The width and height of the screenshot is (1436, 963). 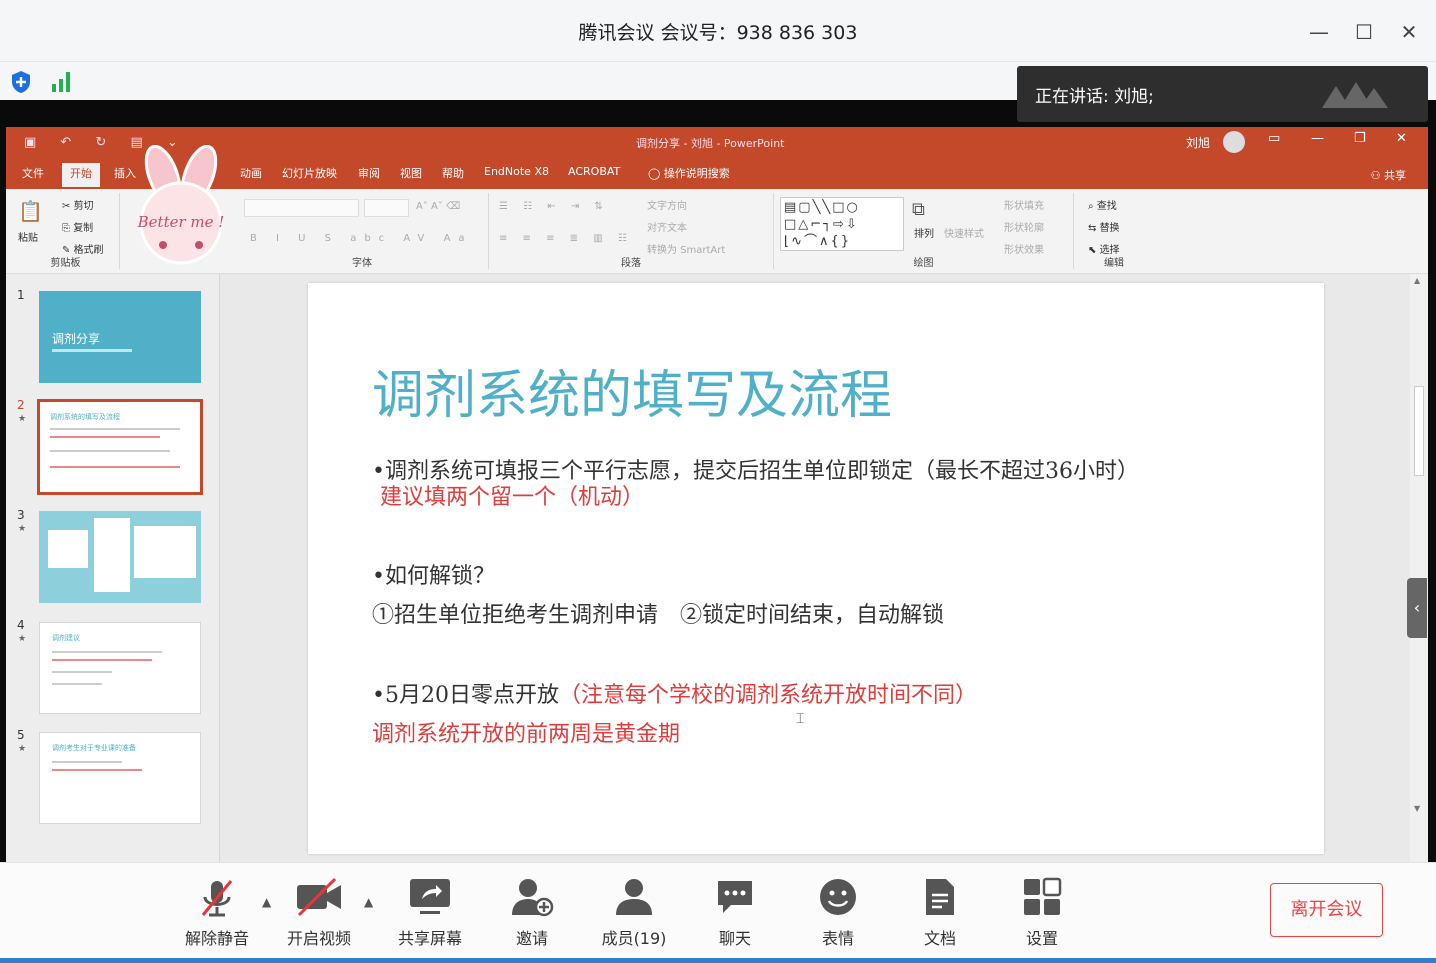 I want to click on scroll-up-icon: ▲, so click(x=1417, y=280).